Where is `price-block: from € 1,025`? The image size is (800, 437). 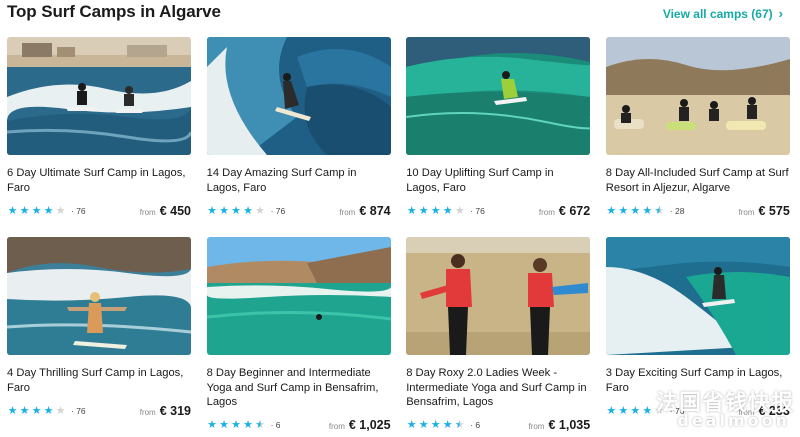 price-block: from € 1,025 is located at coordinates (360, 425).